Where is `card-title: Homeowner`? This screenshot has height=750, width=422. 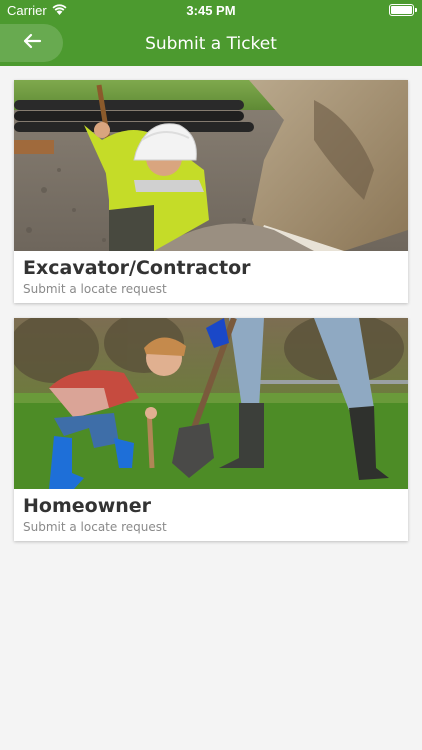 card-title: Homeowner is located at coordinates (87, 506).